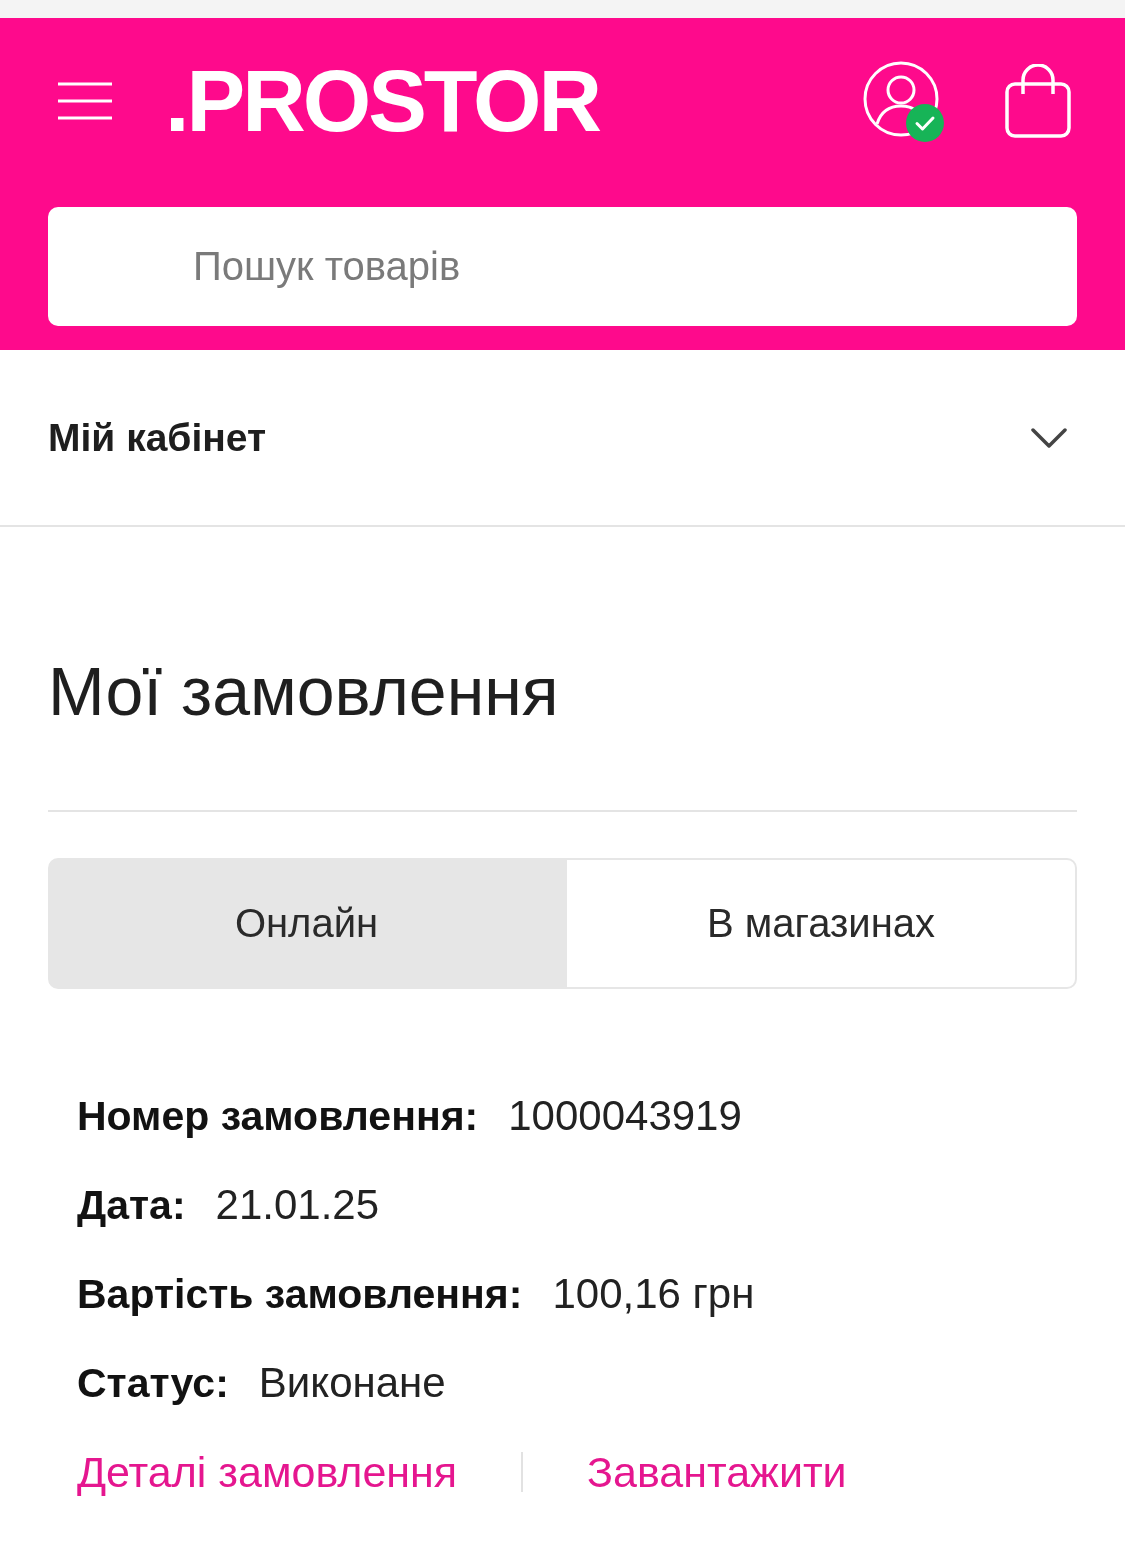 The width and height of the screenshot is (1125, 1542). I want to click on page-title: Мої замовлення, so click(303, 691).